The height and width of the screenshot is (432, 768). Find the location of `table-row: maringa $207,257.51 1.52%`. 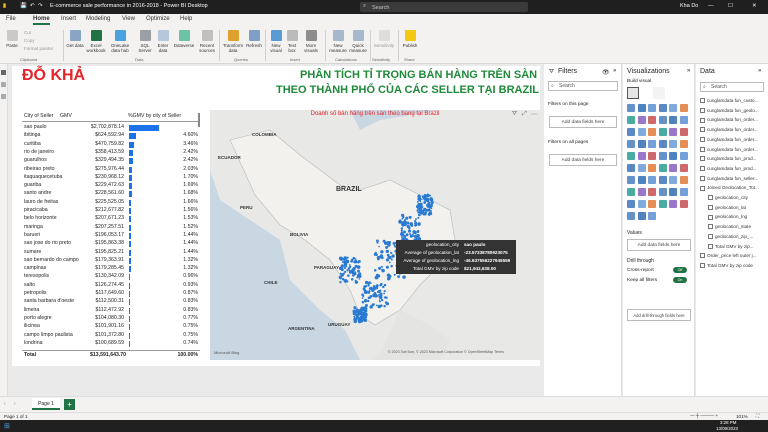

table-row: maringa $207,257.51 1.52% is located at coordinates (111, 228).